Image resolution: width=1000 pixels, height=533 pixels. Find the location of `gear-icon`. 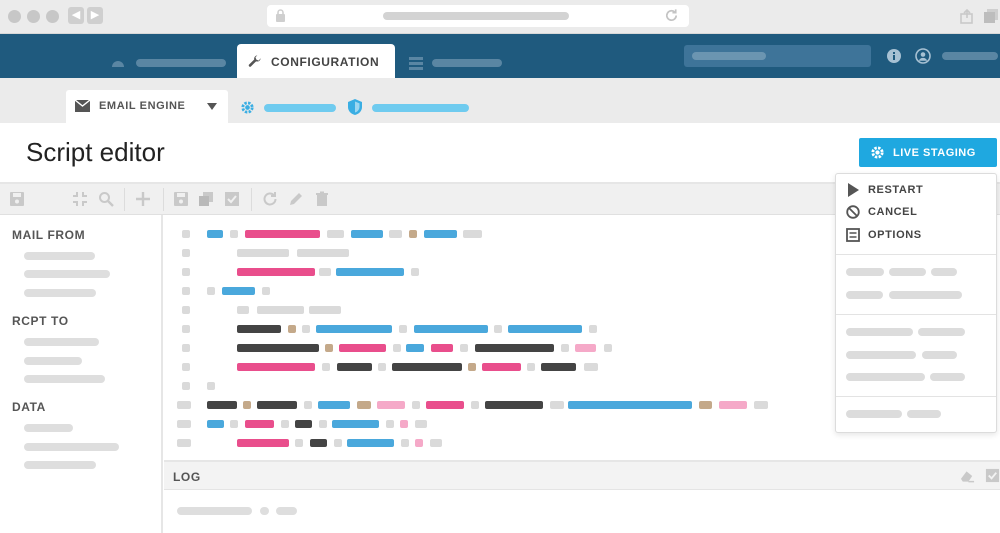

gear-icon is located at coordinates (247, 107).